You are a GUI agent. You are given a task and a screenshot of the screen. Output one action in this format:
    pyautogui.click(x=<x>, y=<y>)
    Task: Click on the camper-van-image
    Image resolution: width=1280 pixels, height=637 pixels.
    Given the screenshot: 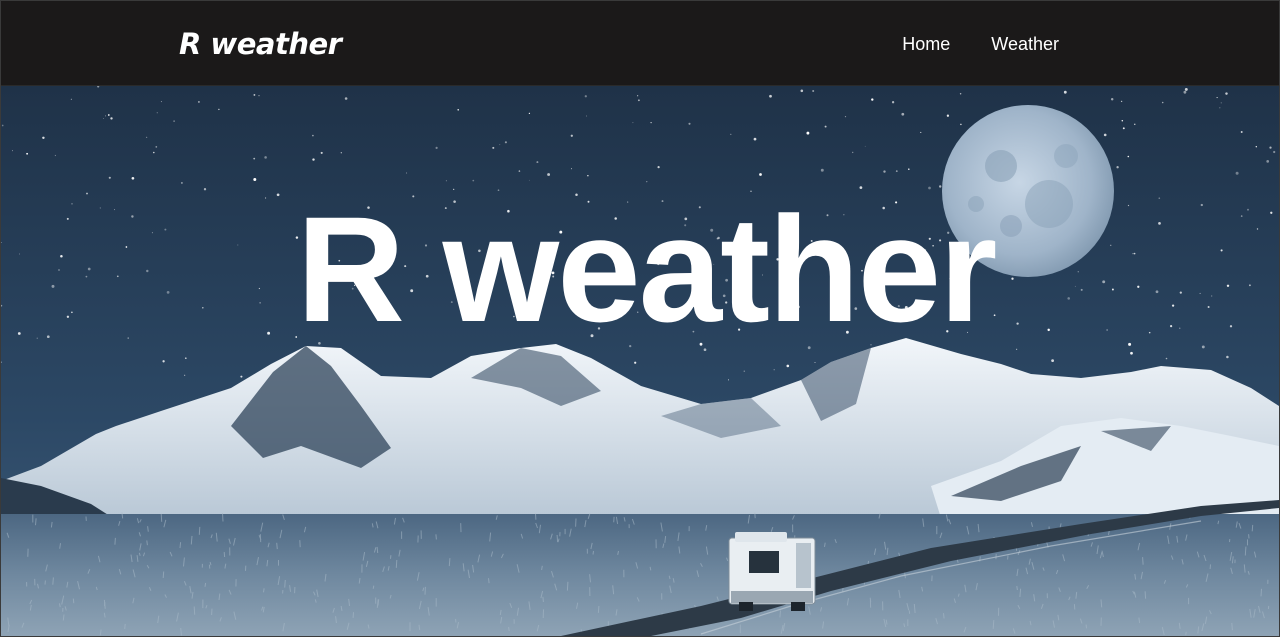 What is the action you would take?
    pyautogui.click(x=772, y=571)
    